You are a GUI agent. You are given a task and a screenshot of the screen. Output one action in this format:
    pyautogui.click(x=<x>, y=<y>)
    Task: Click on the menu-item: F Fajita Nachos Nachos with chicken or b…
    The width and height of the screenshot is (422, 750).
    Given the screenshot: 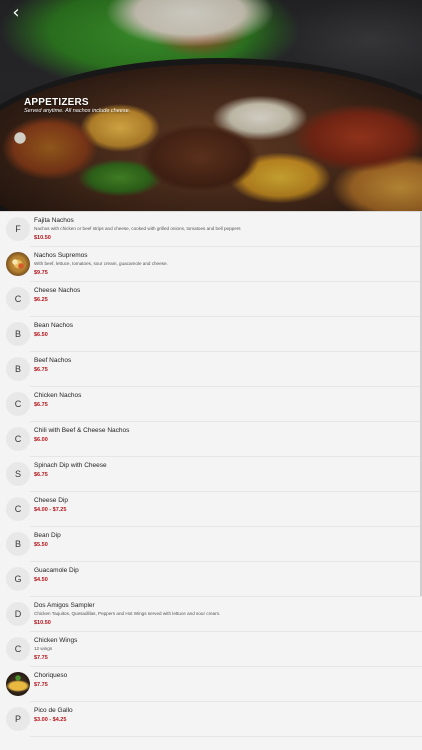 What is the action you would take?
    pyautogui.click(x=211, y=229)
    